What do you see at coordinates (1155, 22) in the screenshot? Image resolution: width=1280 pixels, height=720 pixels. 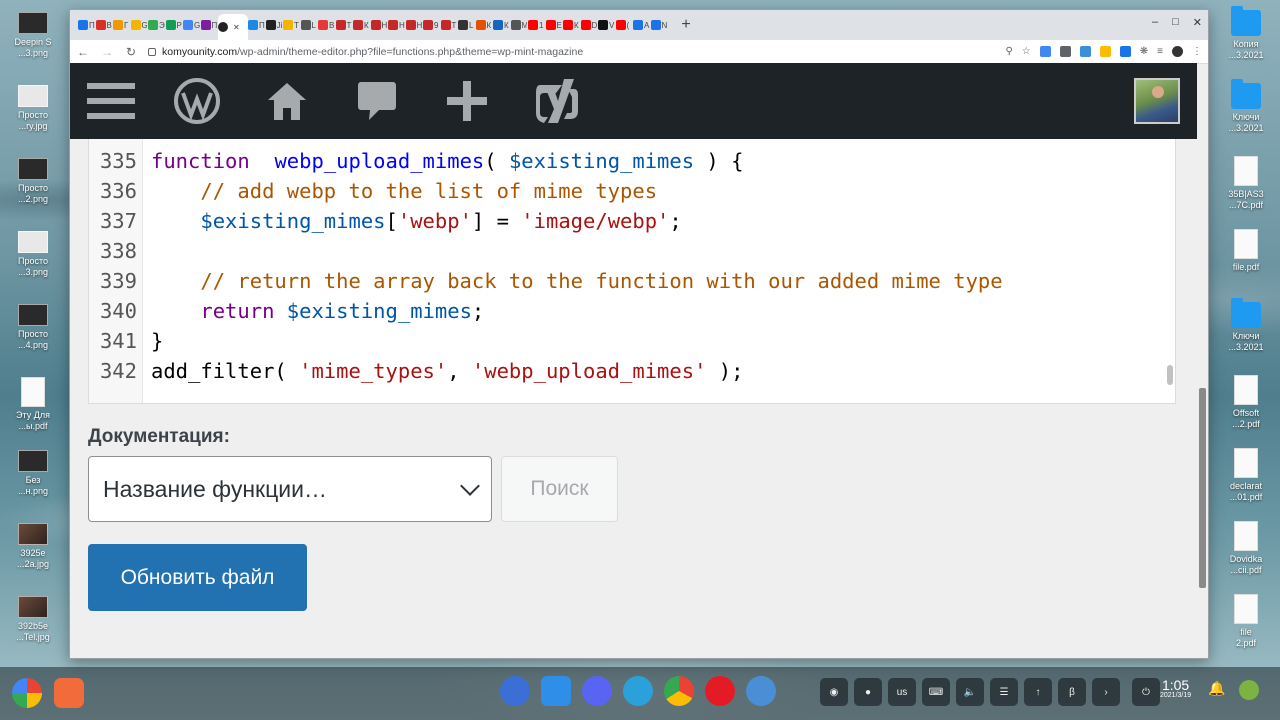 I see `minimize-button: –` at bounding box center [1155, 22].